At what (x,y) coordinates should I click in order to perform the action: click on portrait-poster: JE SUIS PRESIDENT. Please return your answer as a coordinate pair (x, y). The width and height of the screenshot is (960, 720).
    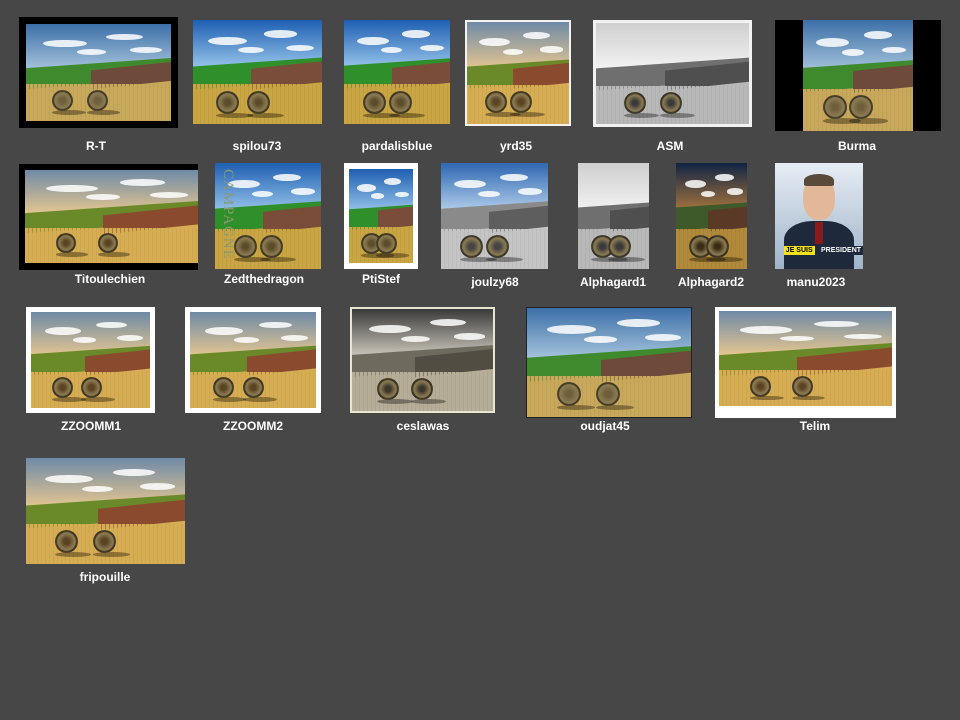
    Looking at the image, I should click on (819, 216).